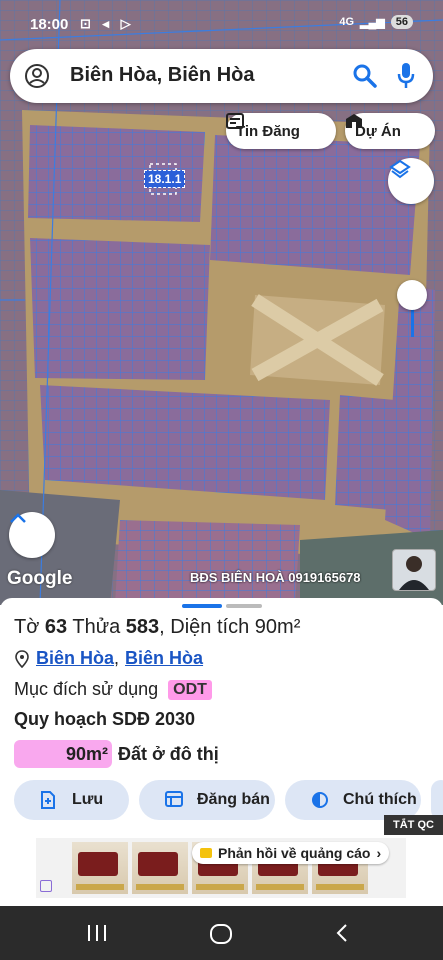  What do you see at coordinates (168, 753) in the screenshot?
I see `plan-area-label: Đất ở đô thị` at bounding box center [168, 753].